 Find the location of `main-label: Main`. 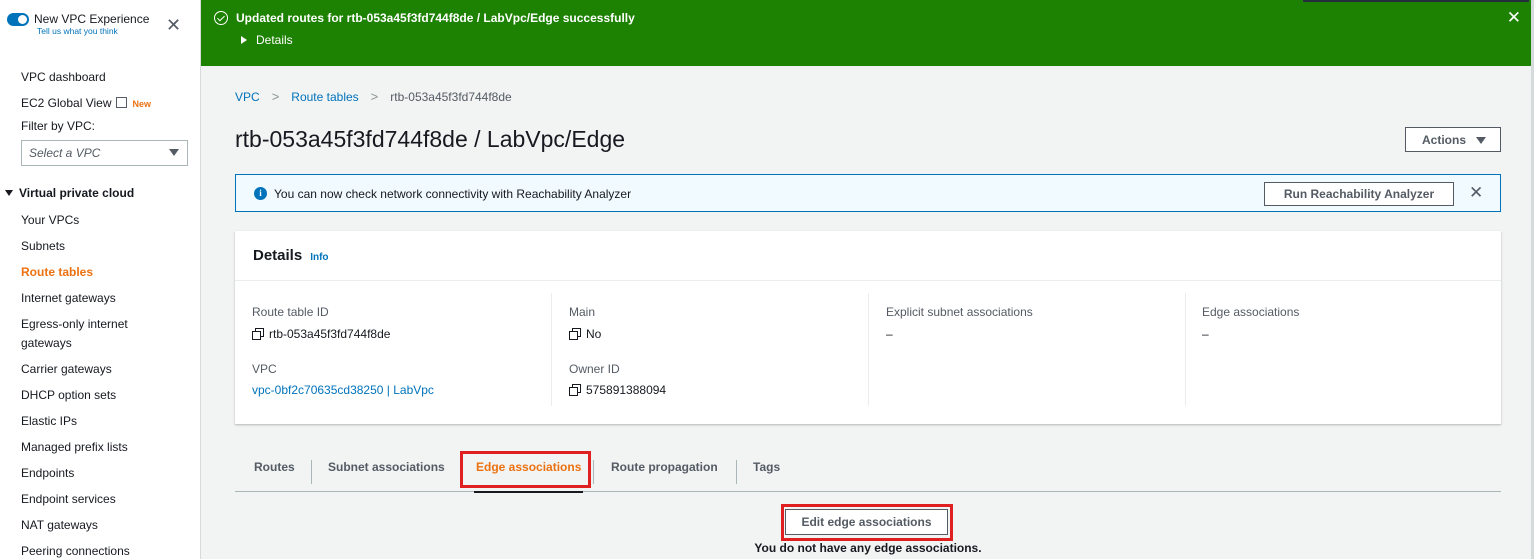

main-label: Main is located at coordinates (582, 312).